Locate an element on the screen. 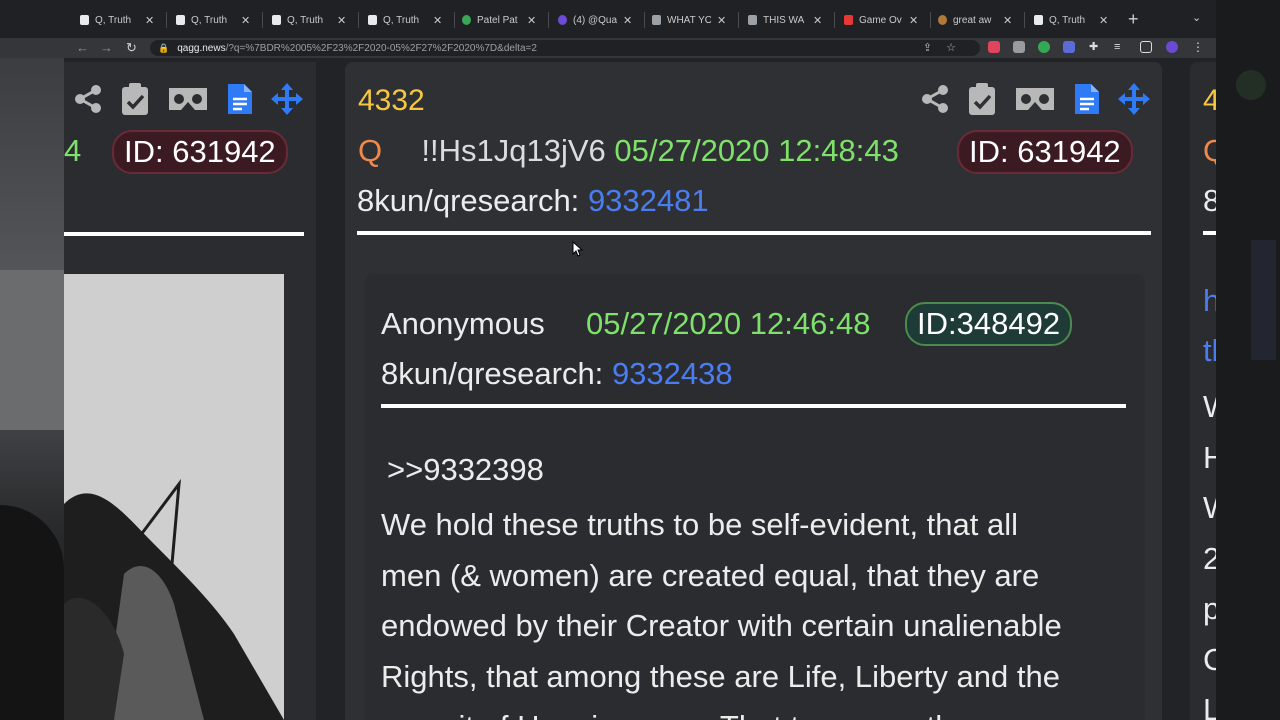  post-card-next: 4 Q 8 h tl W H W 2 p C L is located at coordinates (1203, 391).